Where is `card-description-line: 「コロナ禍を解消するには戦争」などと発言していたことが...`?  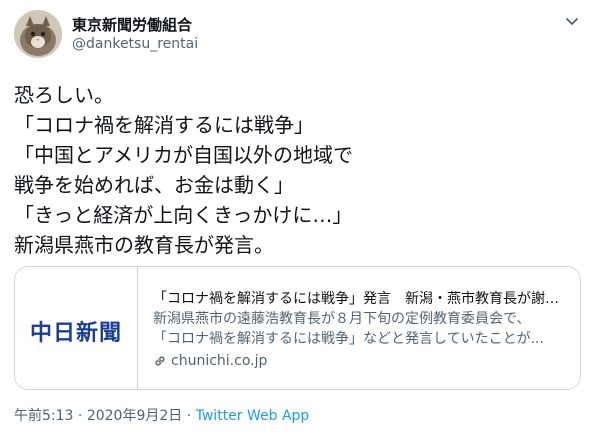
card-description-line: 「コロナ禍を解消するには戦争」などと発言していたことが... is located at coordinates (348, 339).